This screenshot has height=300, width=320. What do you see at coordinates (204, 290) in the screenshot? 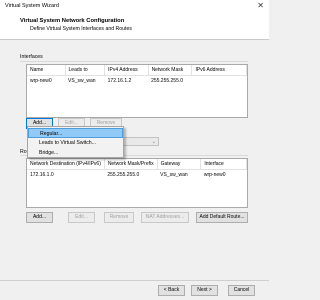
I see `next-button: Next >` at bounding box center [204, 290].